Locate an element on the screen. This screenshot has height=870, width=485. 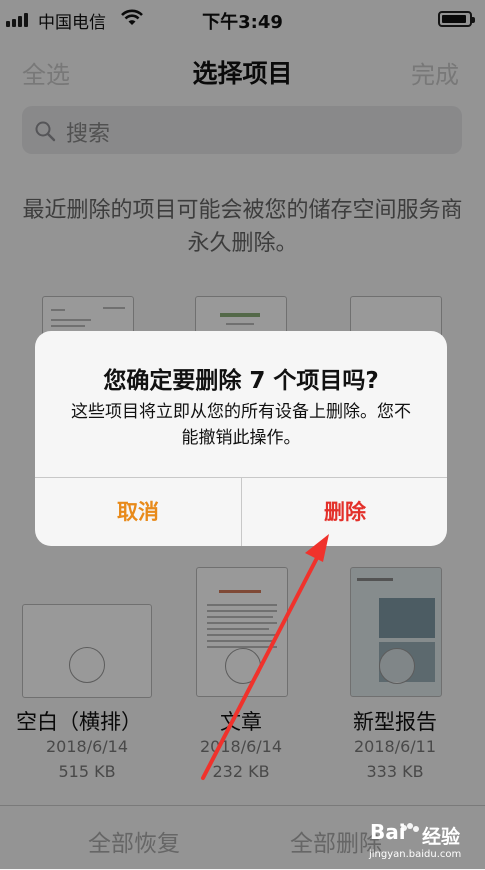
watermark-brand-cn: 经验 is located at coordinates (441, 837).